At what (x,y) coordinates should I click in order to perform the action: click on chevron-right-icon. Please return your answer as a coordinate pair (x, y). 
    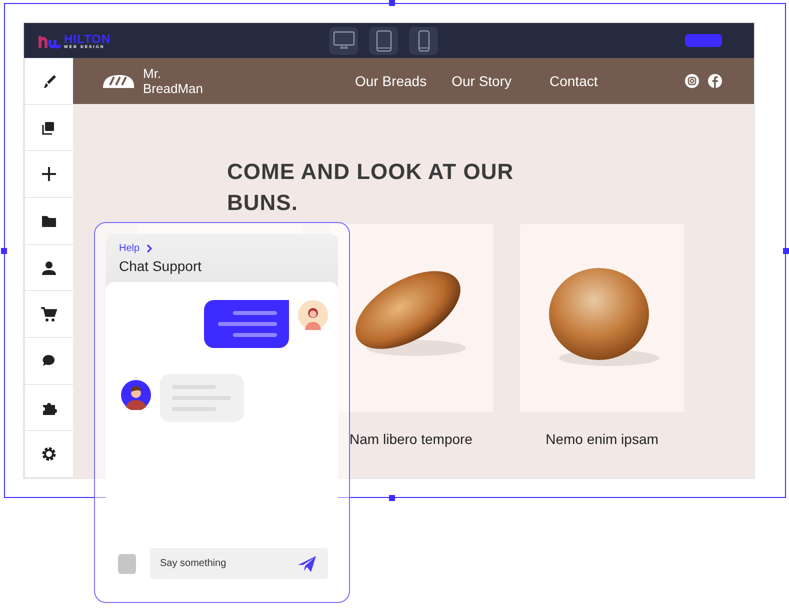
    Looking at the image, I should click on (149, 248).